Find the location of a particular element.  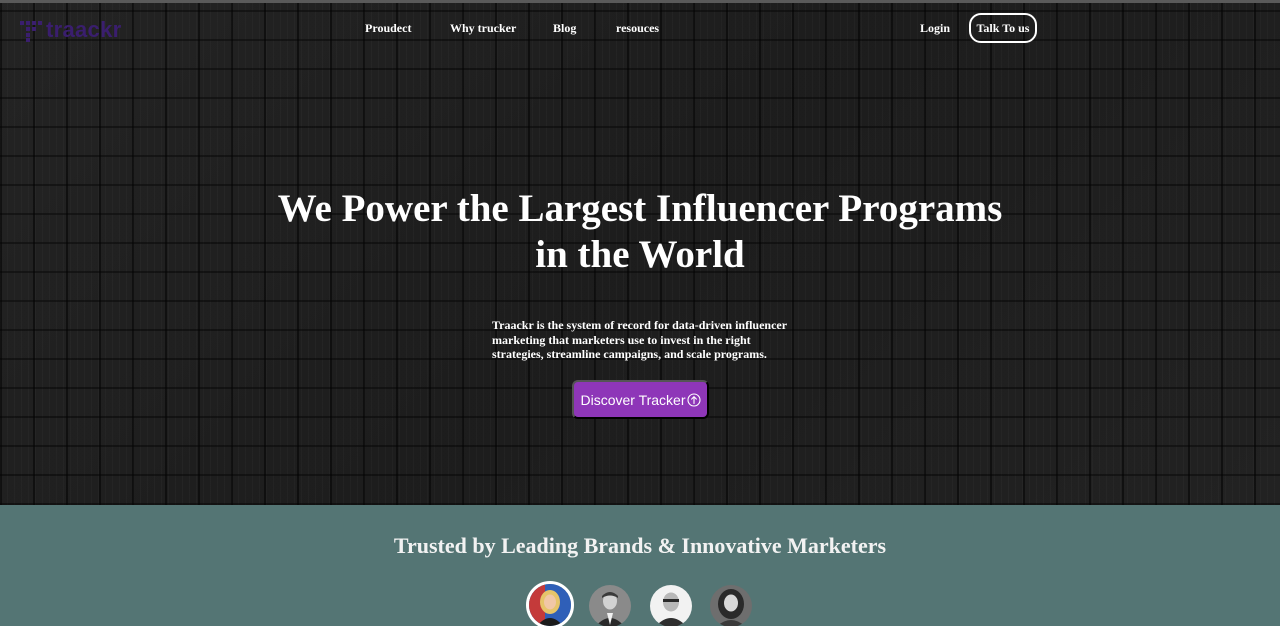

login-link: Login is located at coordinates (935, 28).